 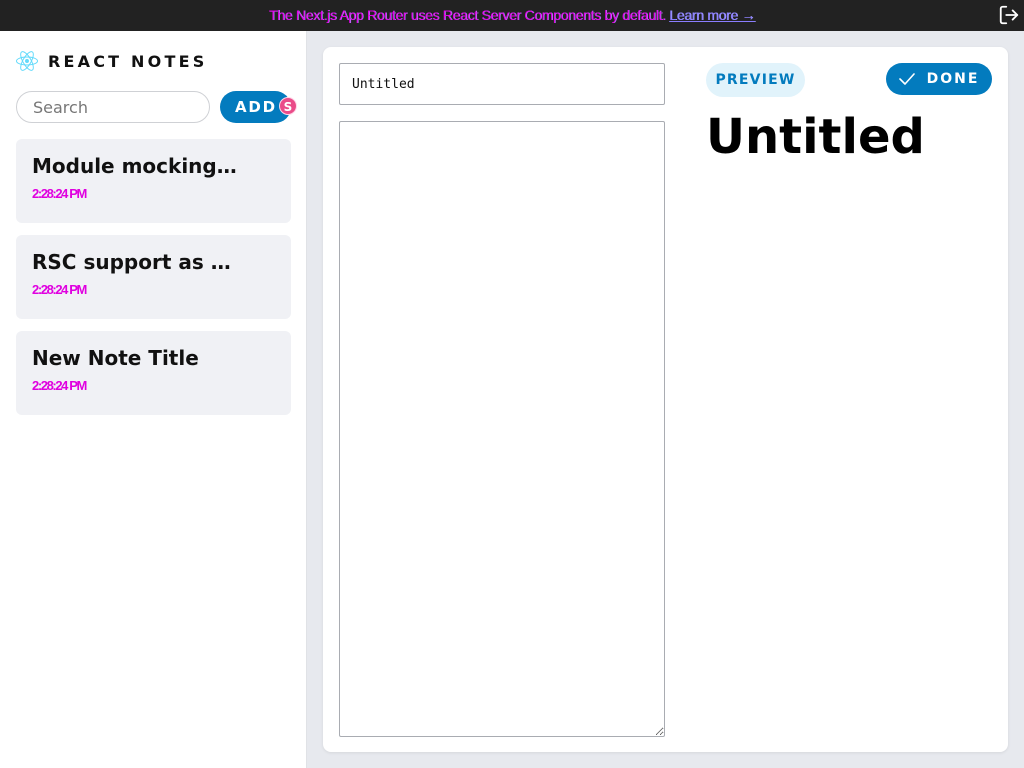 I want to click on note-item: New Note Title 2:28:24 PM, so click(x=153, y=373).